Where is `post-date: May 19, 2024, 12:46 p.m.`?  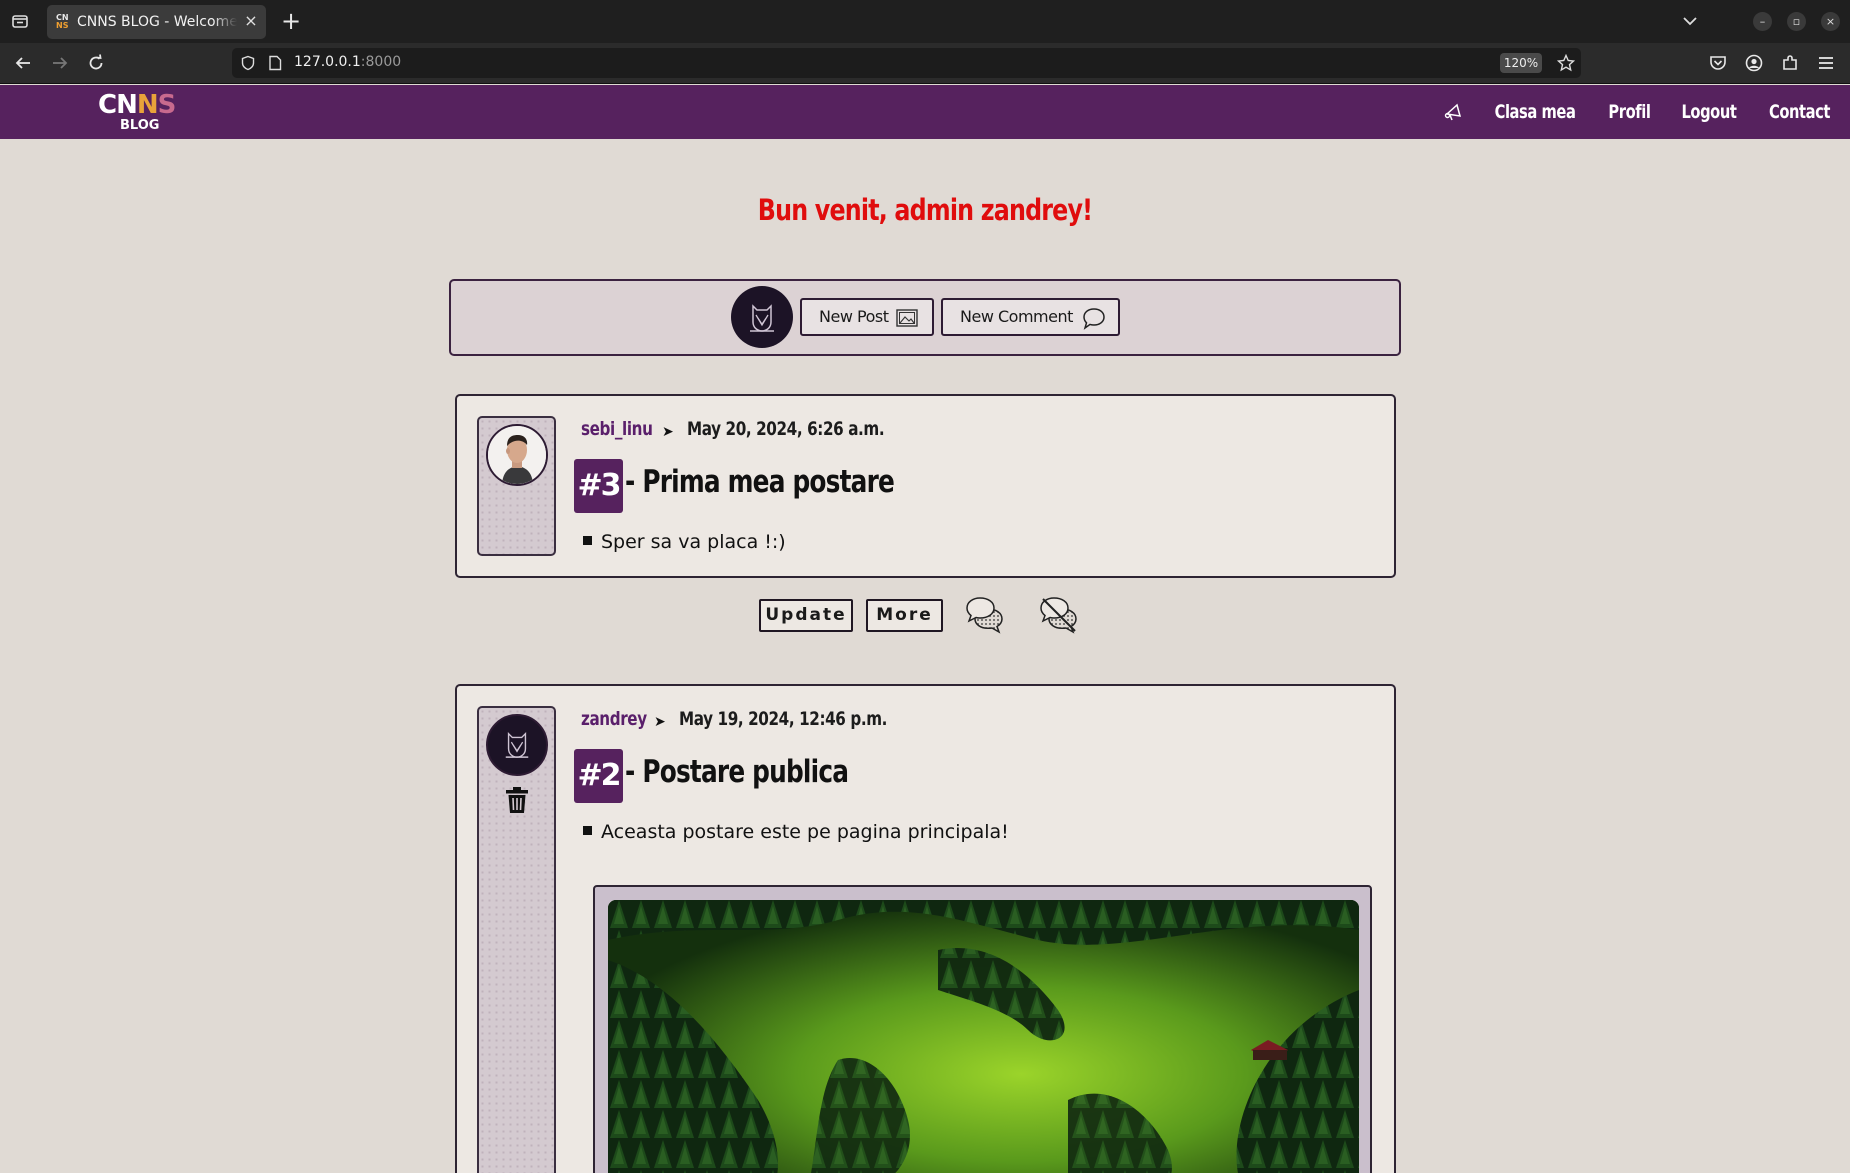
post-date: May 19, 2024, 12:46 p.m. is located at coordinates (783, 719).